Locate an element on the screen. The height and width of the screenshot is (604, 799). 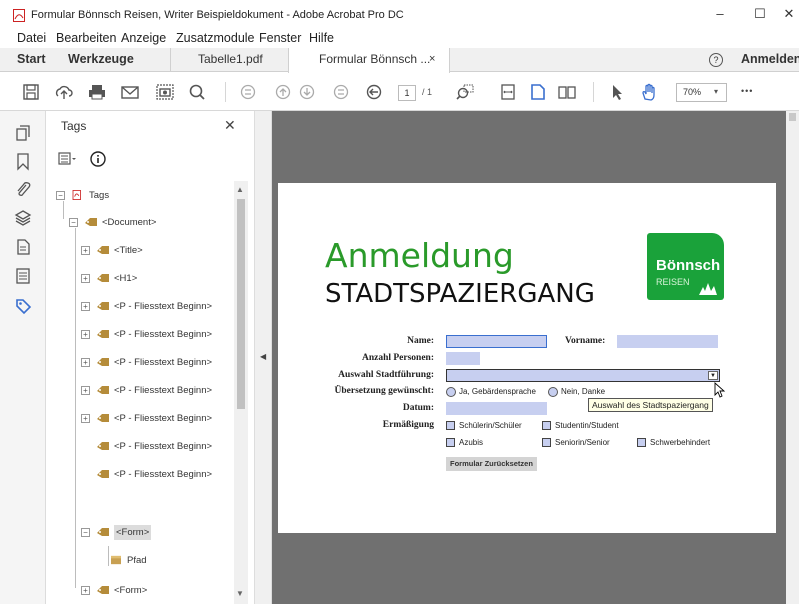
acrobat-app-icon is located at coordinates (19, 15).